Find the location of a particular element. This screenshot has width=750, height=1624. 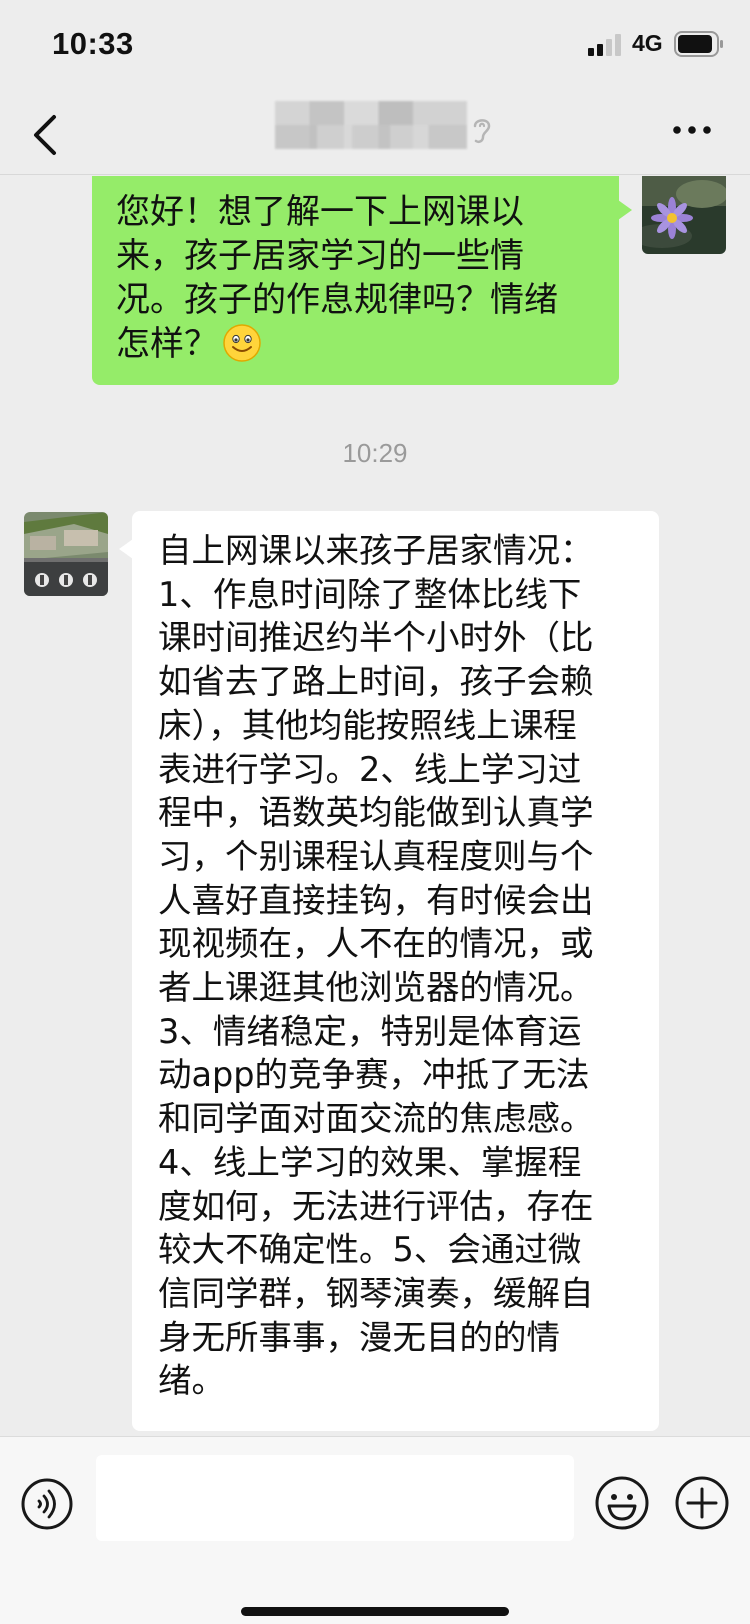

message-line: 身无所事事，漫无目的的情 is located at coordinates (359, 1337).